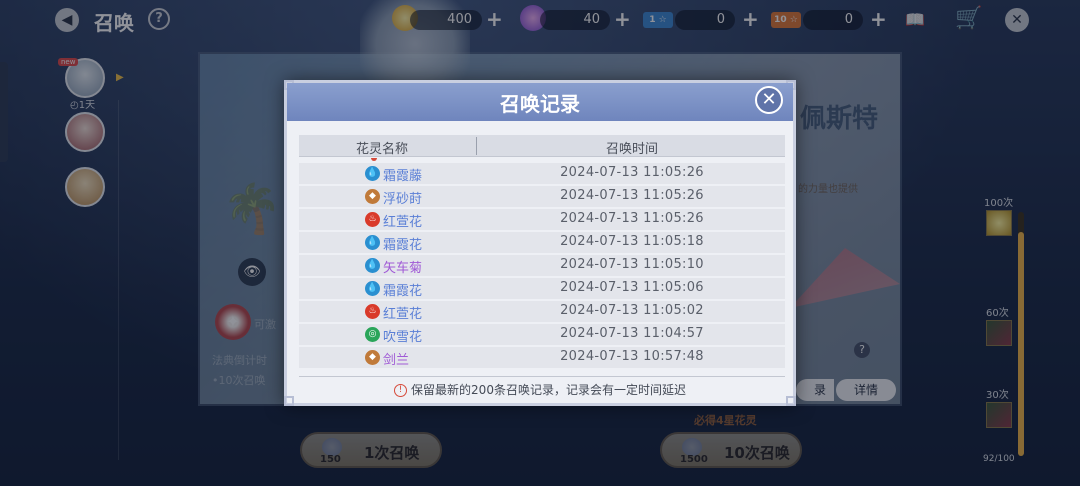 The width and height of the screenshot is (1080, 486). What do you see at coordinates (542, 196) in the screenshot?
I see `table-row: ◆ 浮砂莳 2024-07-13 11:05:26` at bounding box center [542, 196].